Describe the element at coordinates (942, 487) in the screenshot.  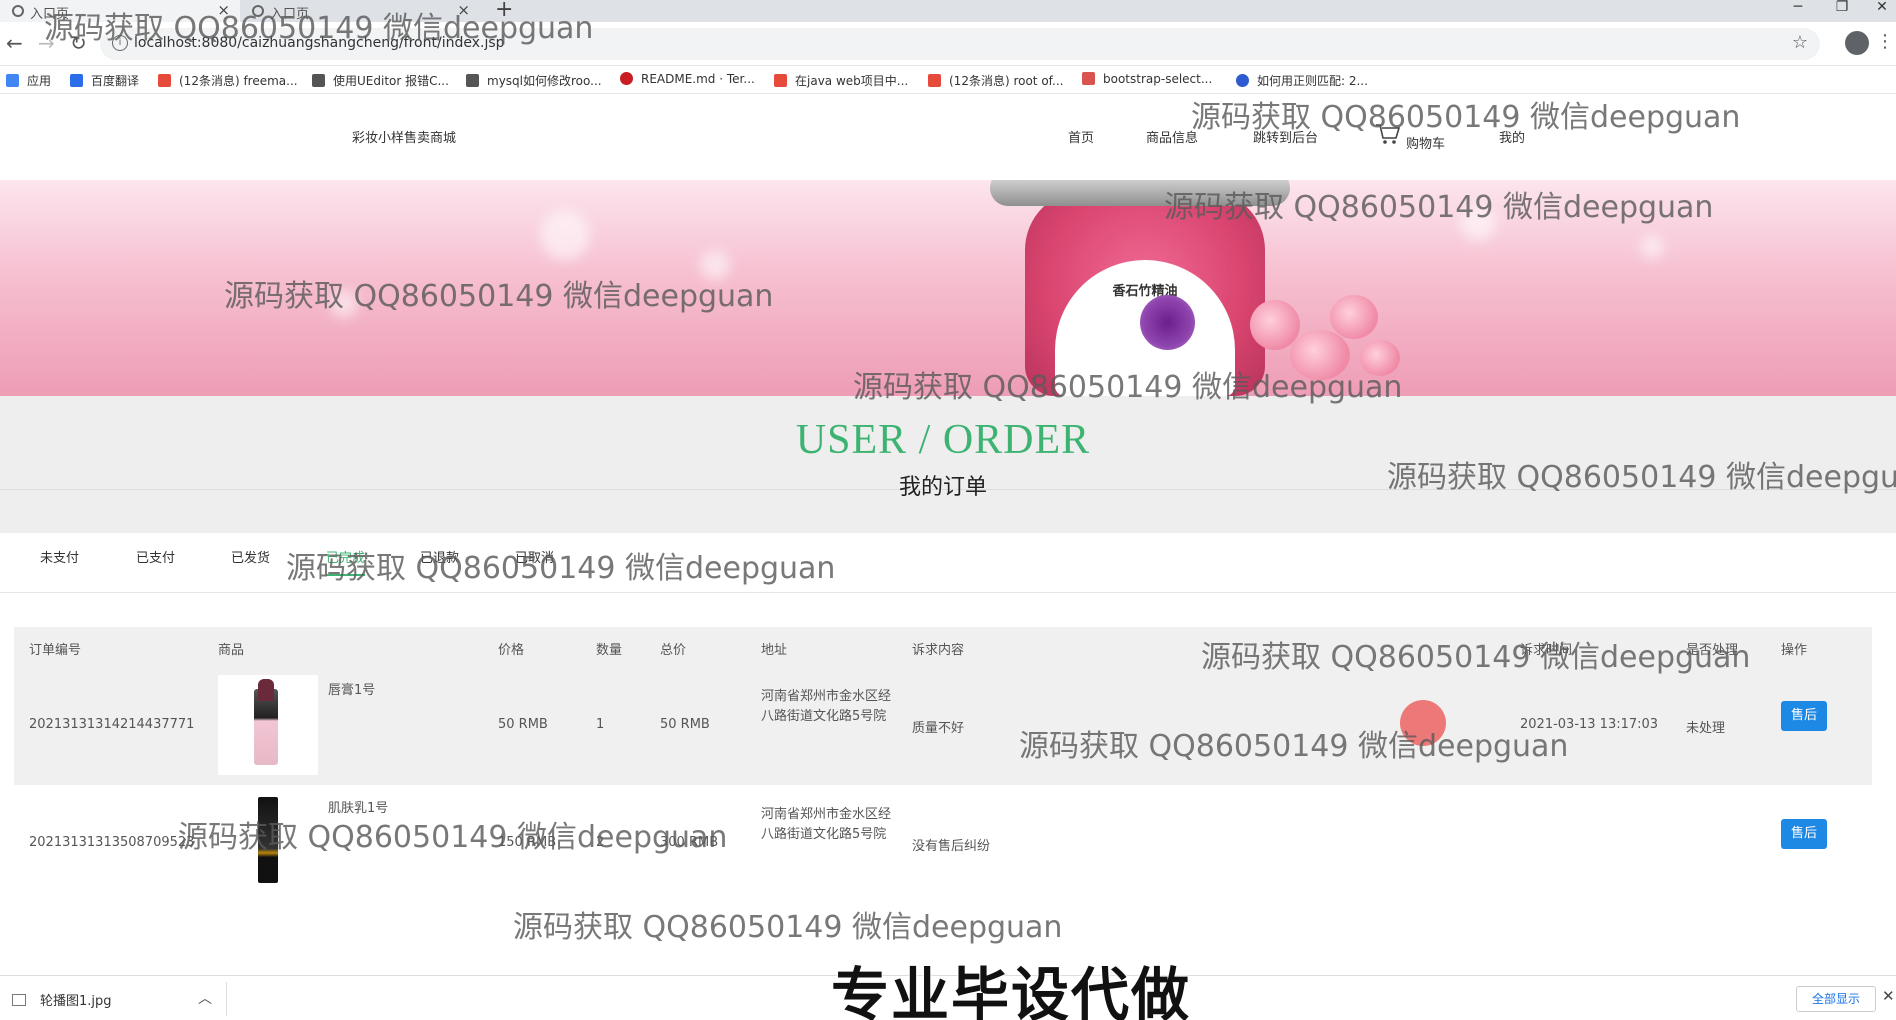
I see `section-title-cn: 我的订单` at that location.